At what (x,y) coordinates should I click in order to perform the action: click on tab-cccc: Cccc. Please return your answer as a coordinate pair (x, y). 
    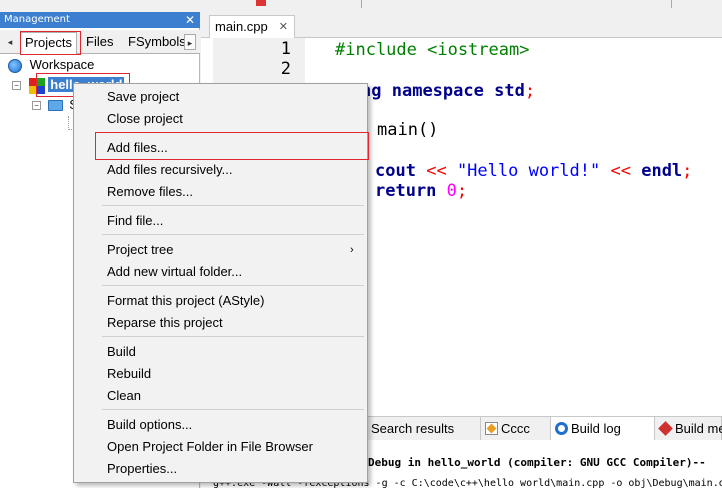
    Looking at the image, I should click on (516, 429).